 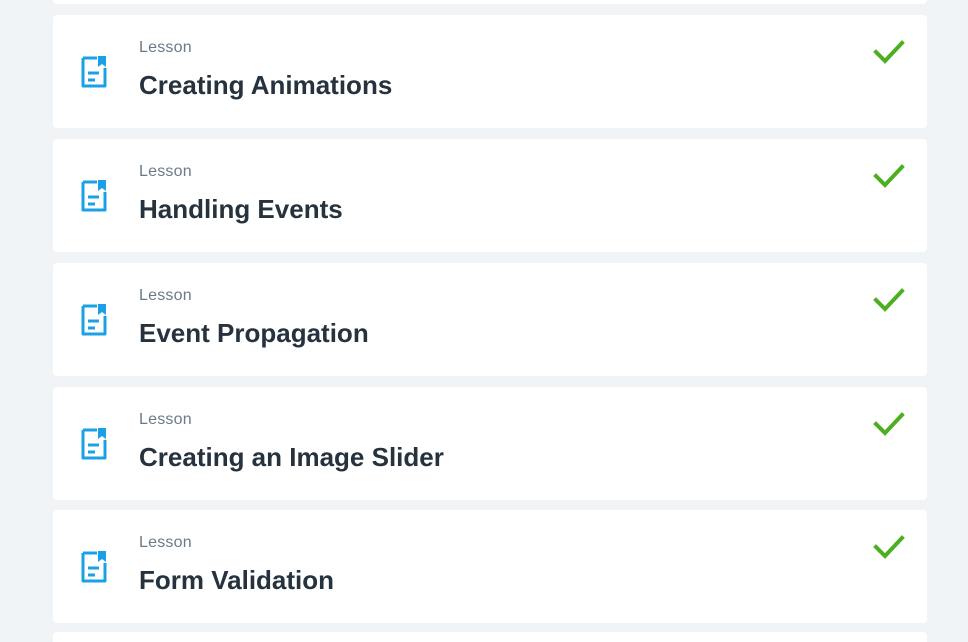 I want to click on lesson-title: Creating Animations, so click(x=265, y=85).